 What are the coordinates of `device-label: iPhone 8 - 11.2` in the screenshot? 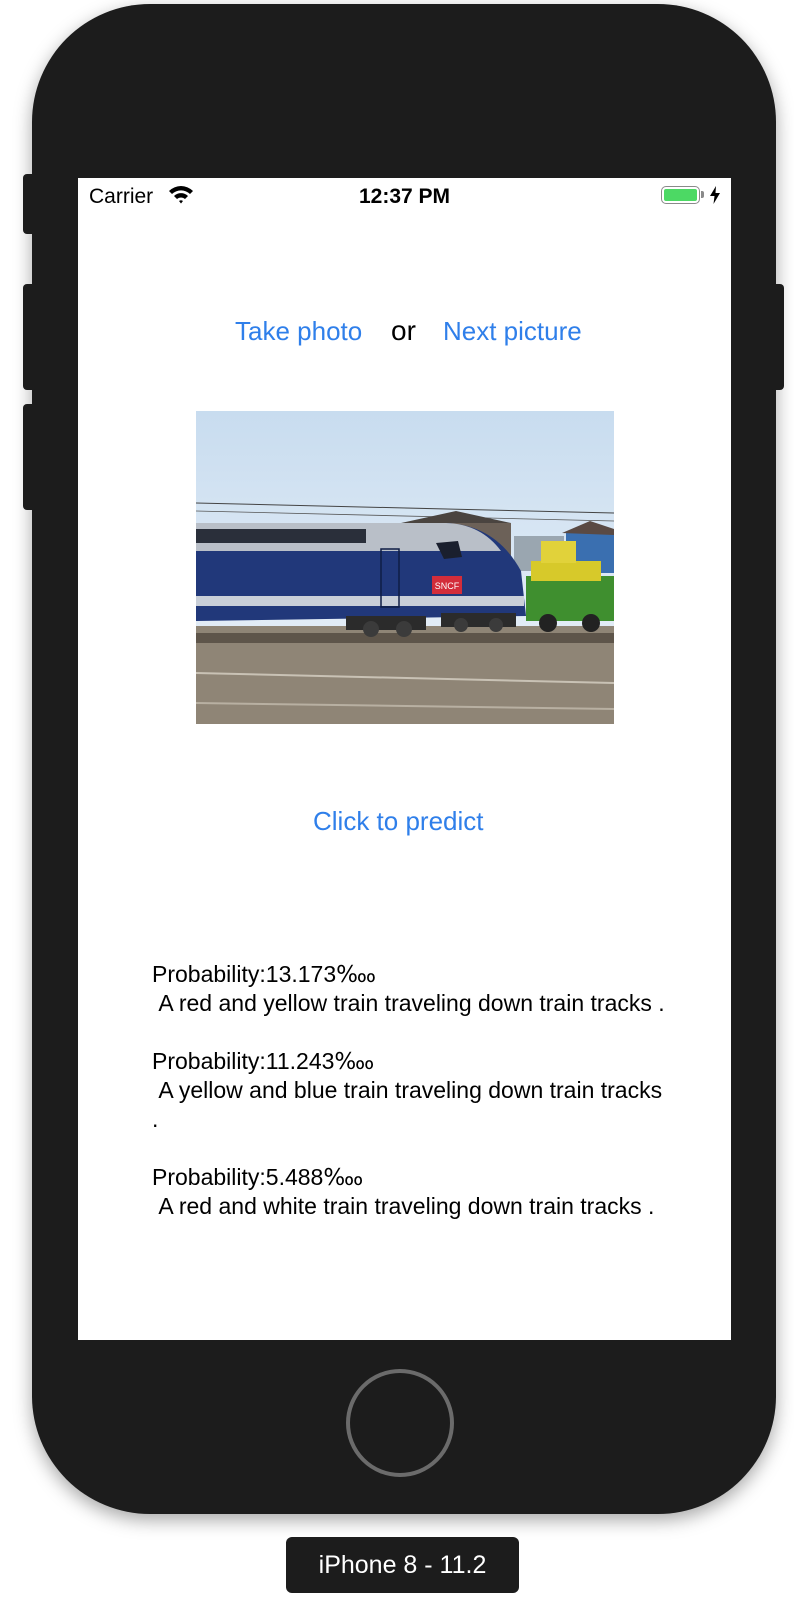 It's located at (402, 1565).